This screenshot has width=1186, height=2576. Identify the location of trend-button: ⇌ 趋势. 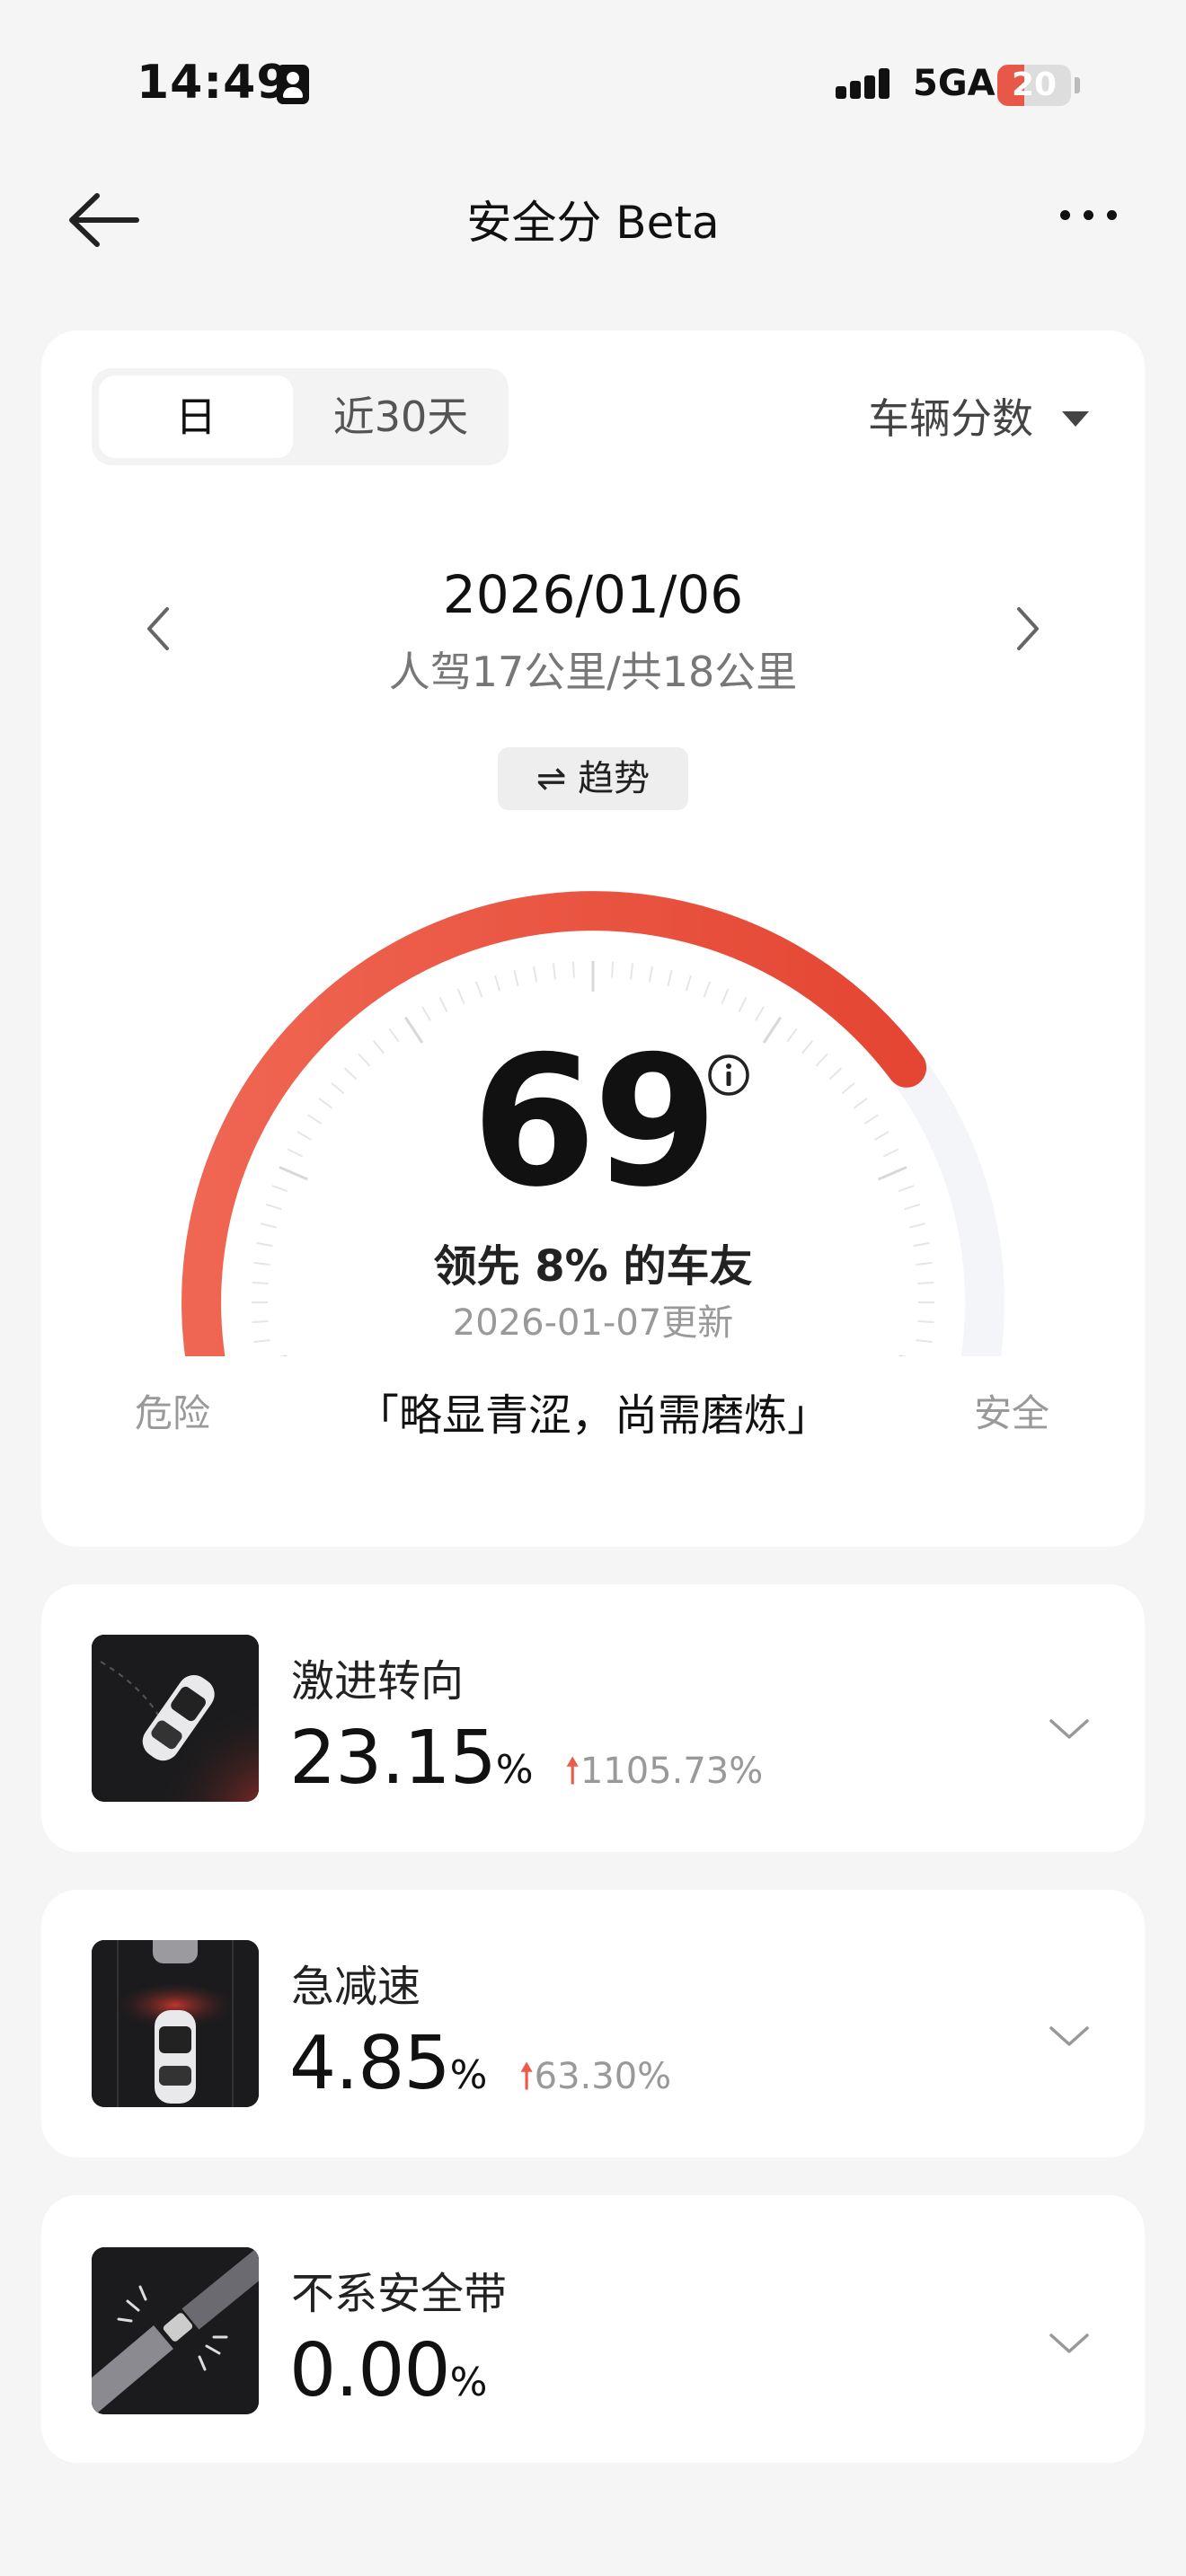
(593, 778).